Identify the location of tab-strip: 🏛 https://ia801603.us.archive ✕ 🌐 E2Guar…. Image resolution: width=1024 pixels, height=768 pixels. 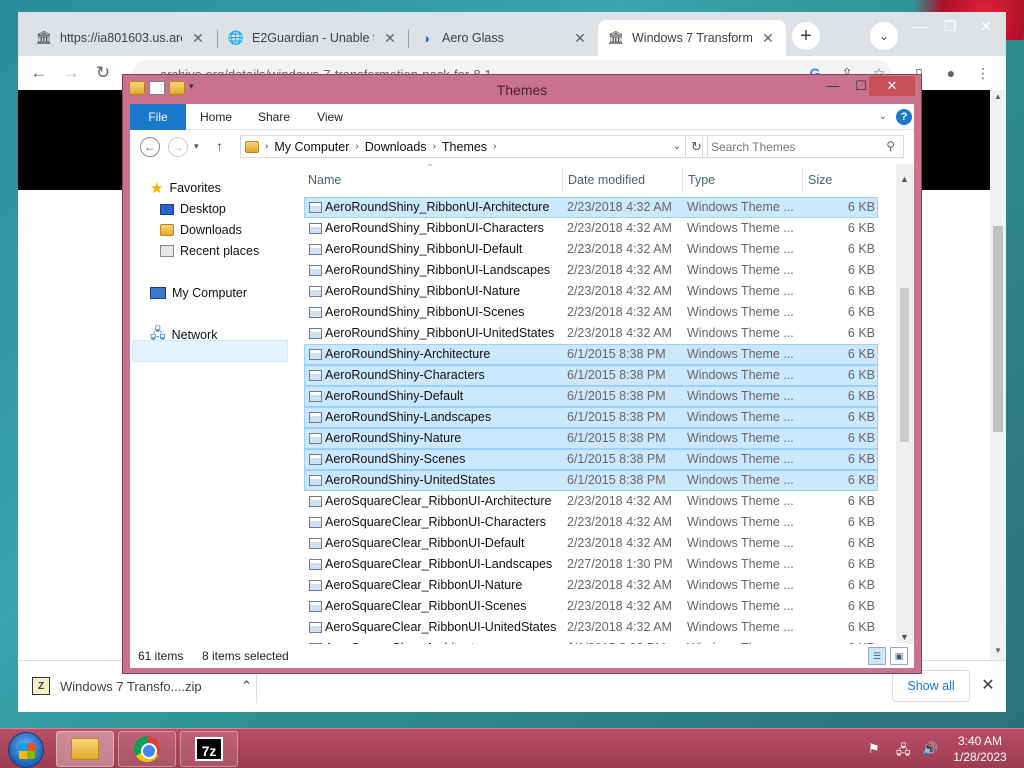
(512, 34).